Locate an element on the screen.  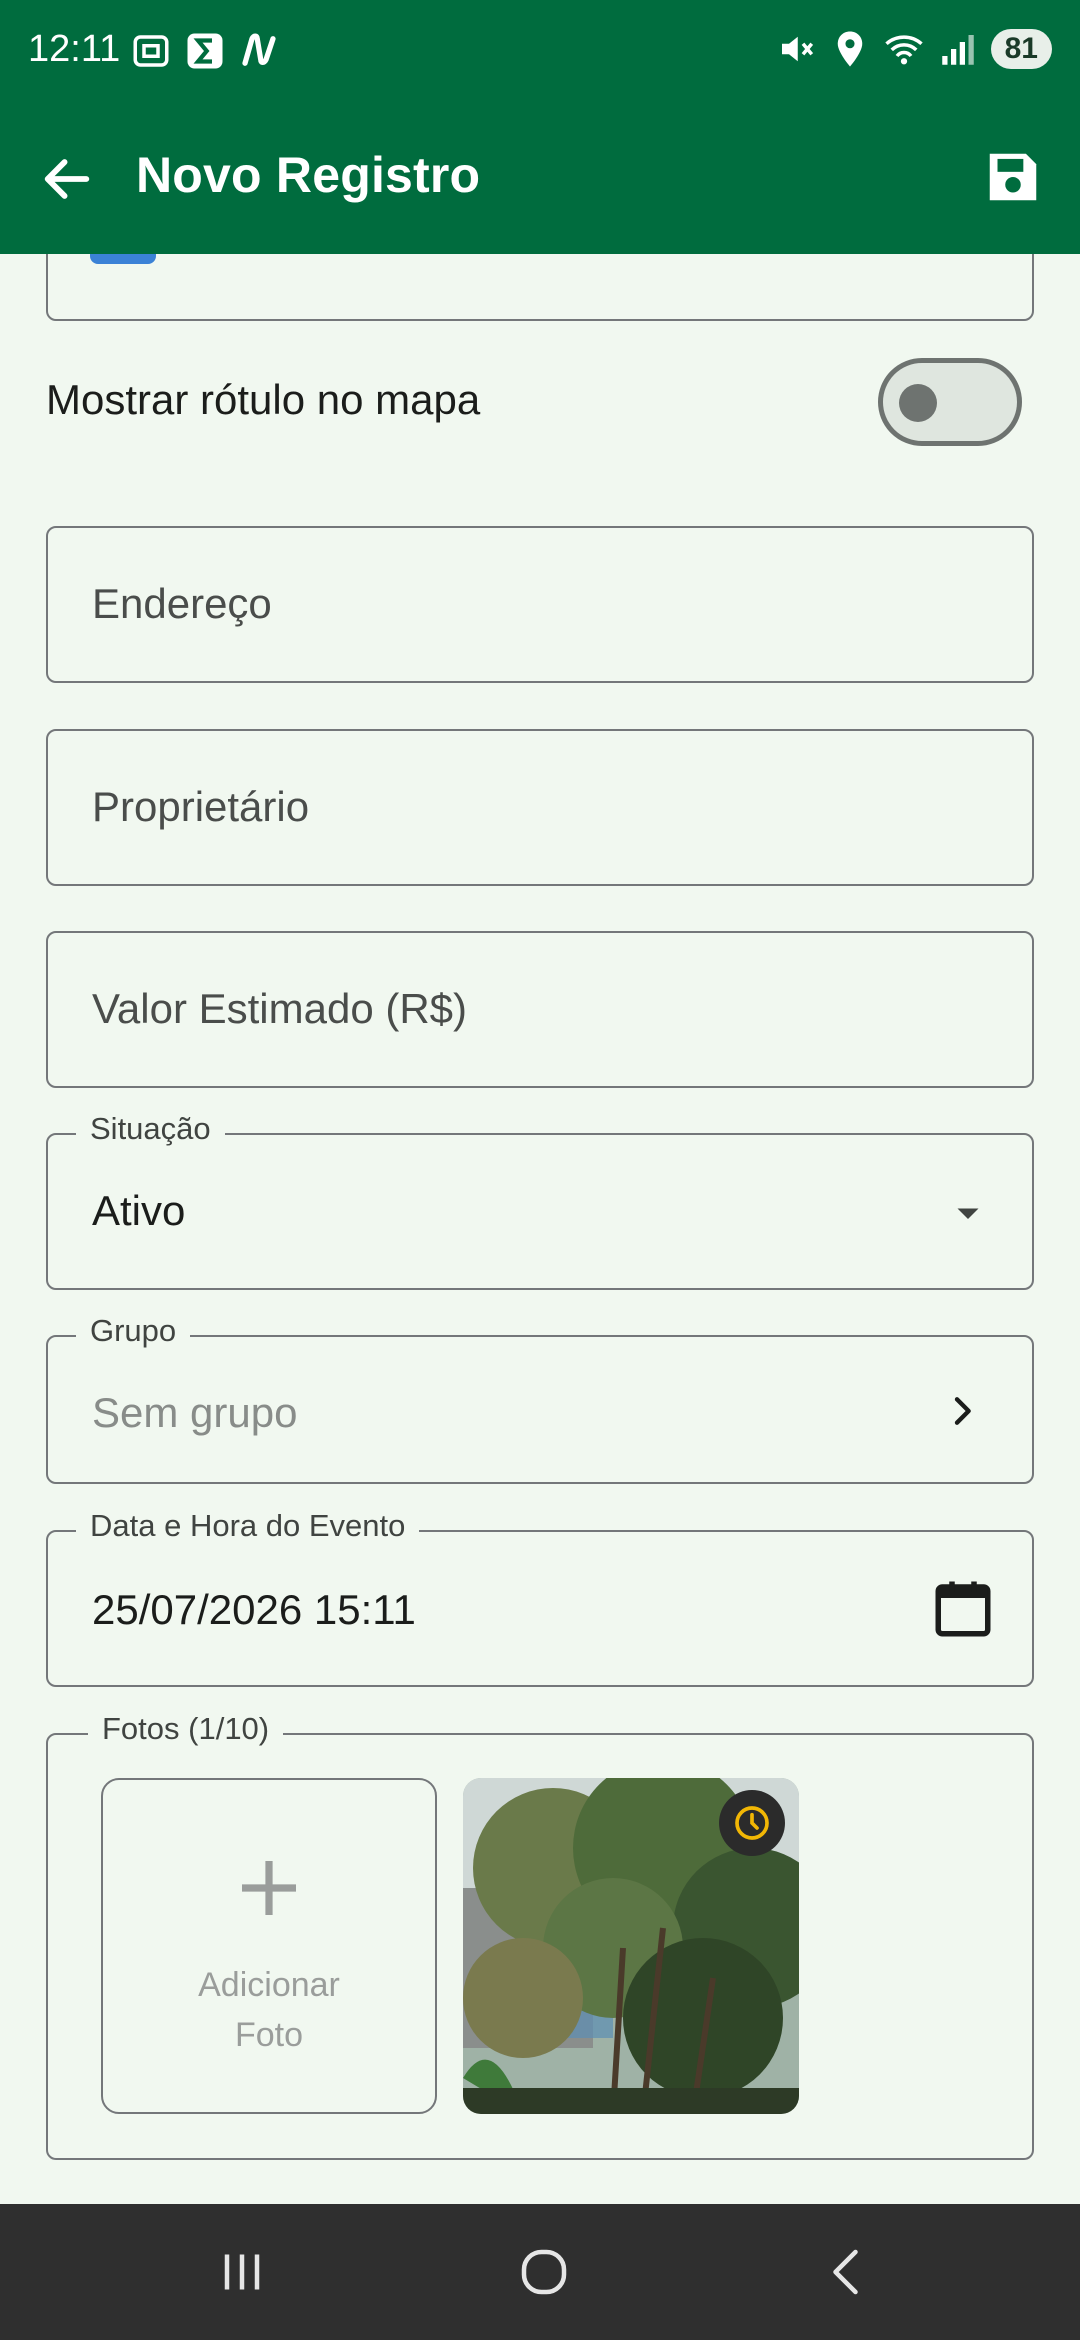
location-icon is located at coordinates (849, 49).